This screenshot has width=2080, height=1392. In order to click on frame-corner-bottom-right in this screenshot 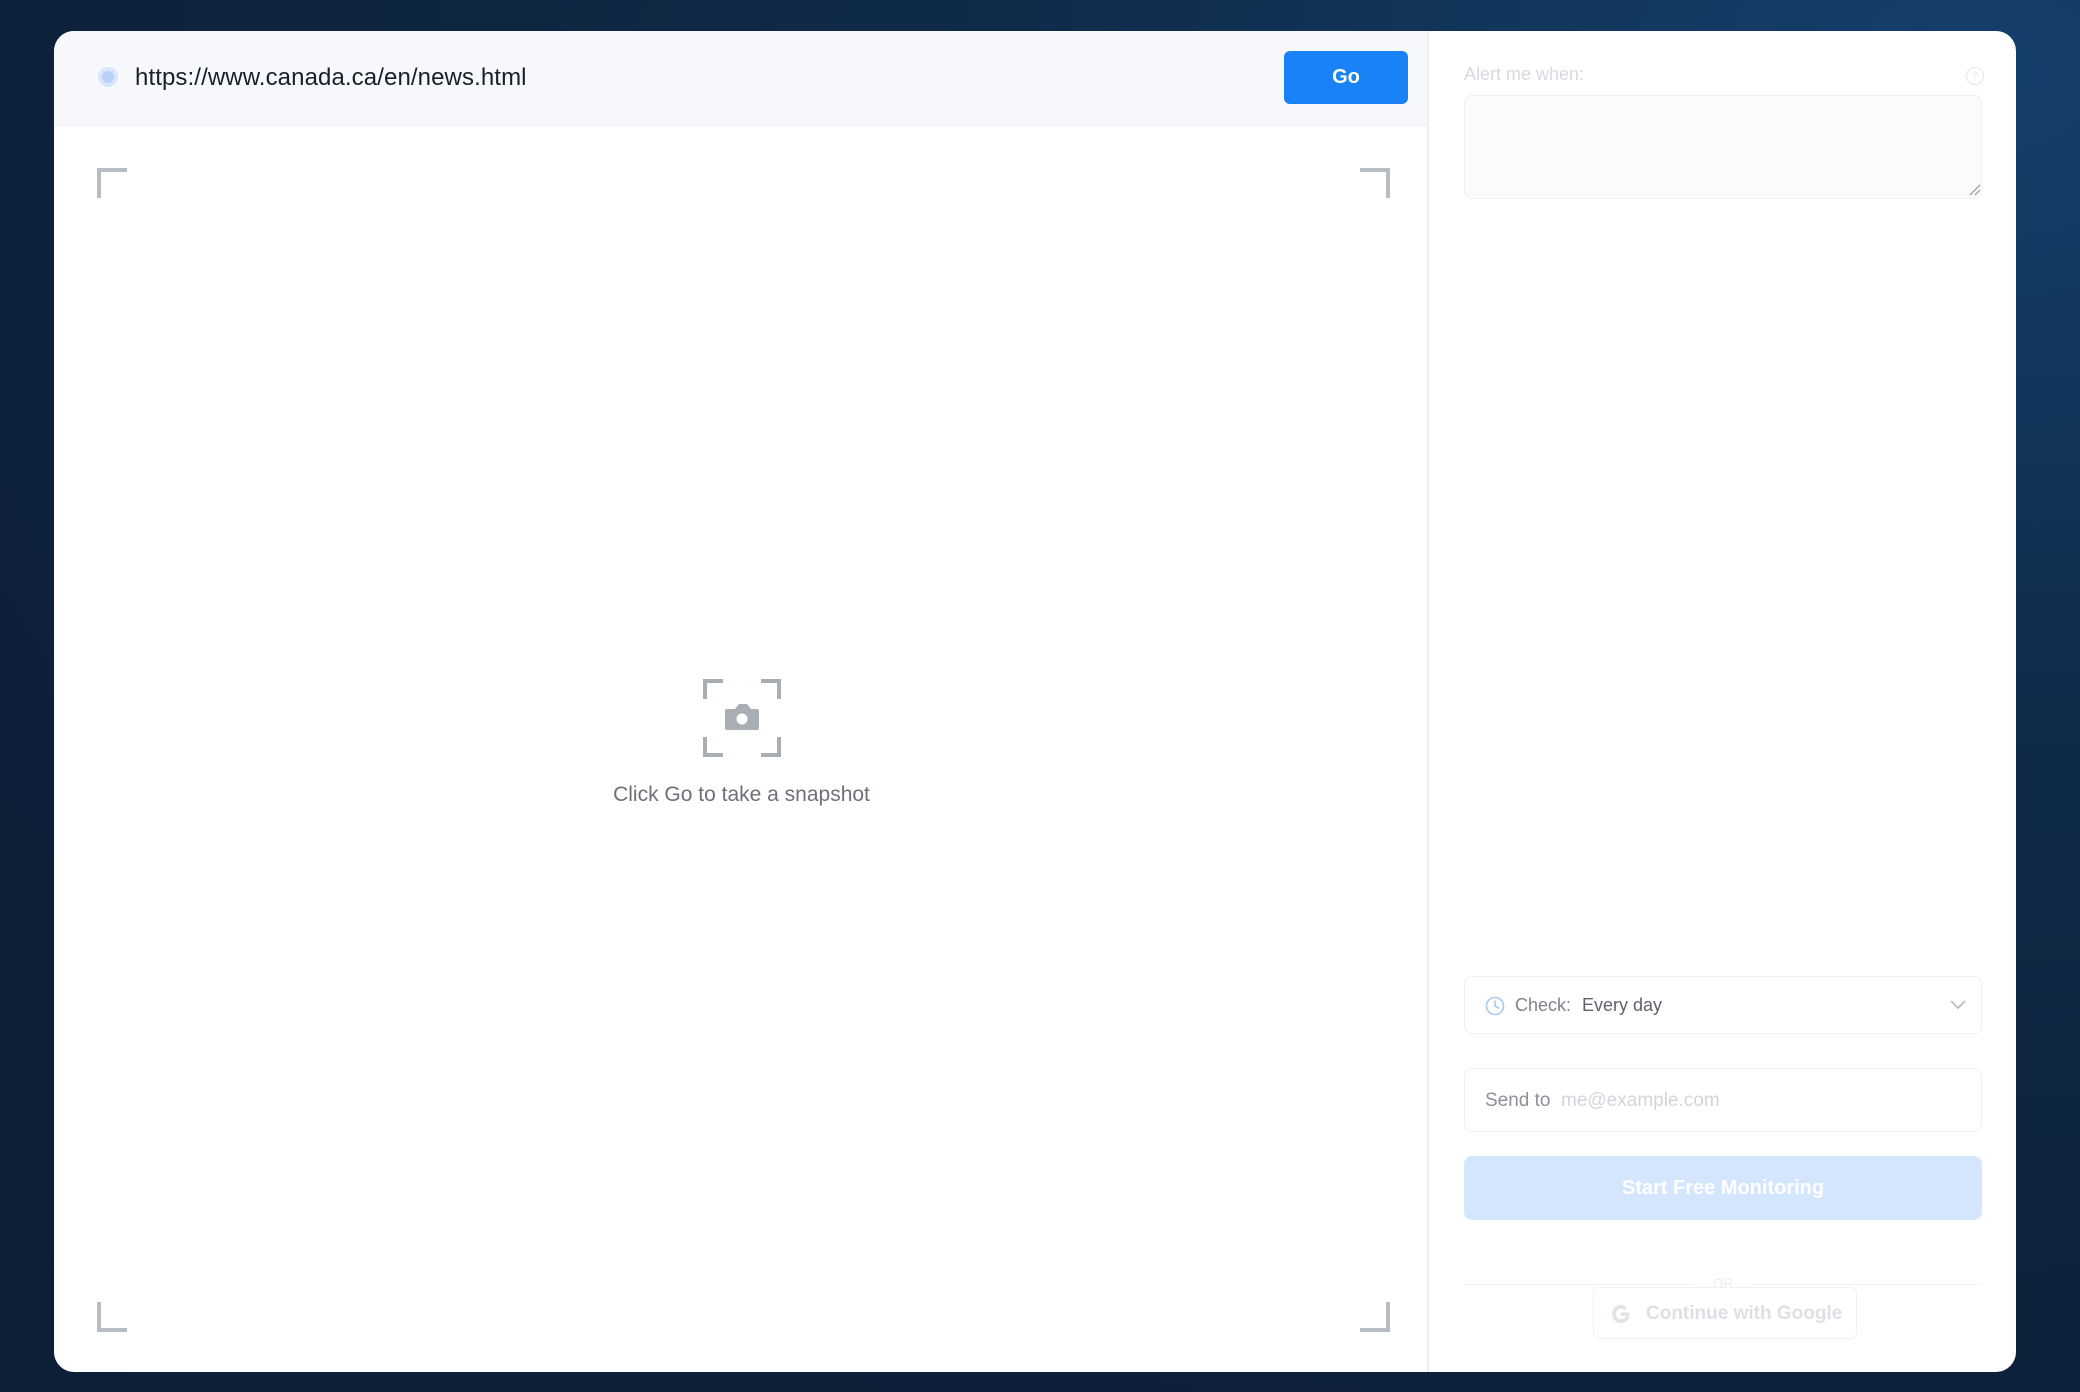, I will do `click(1375, 1317)`.